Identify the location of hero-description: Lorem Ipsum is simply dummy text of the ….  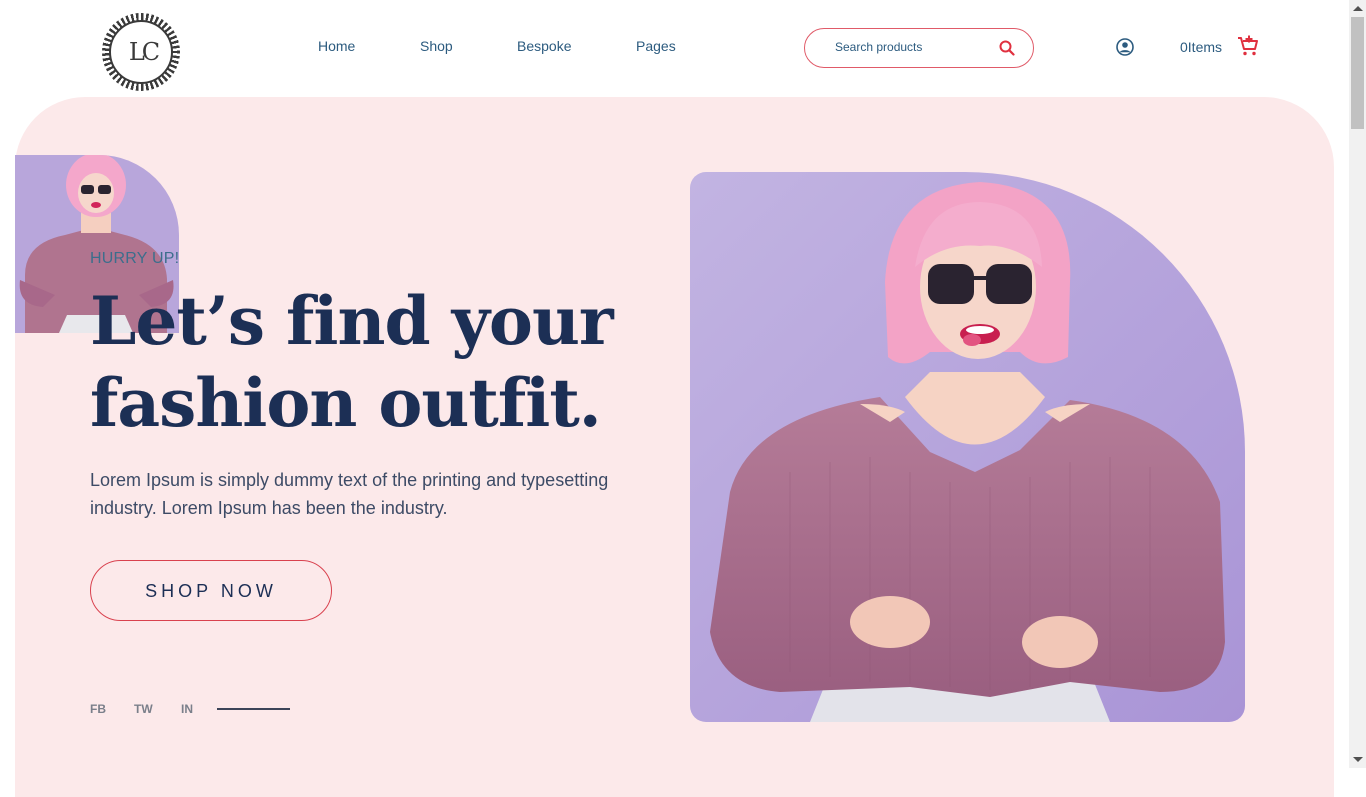
(349, 494).